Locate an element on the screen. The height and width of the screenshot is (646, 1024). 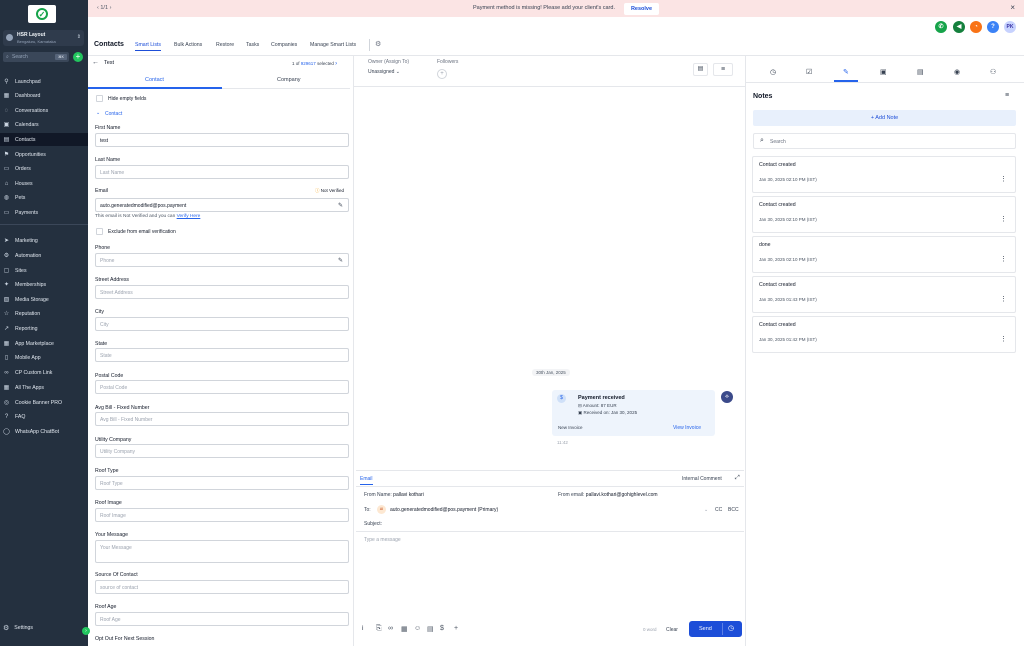
tasks-icon: ☑ is located at coordinates (809, 72).